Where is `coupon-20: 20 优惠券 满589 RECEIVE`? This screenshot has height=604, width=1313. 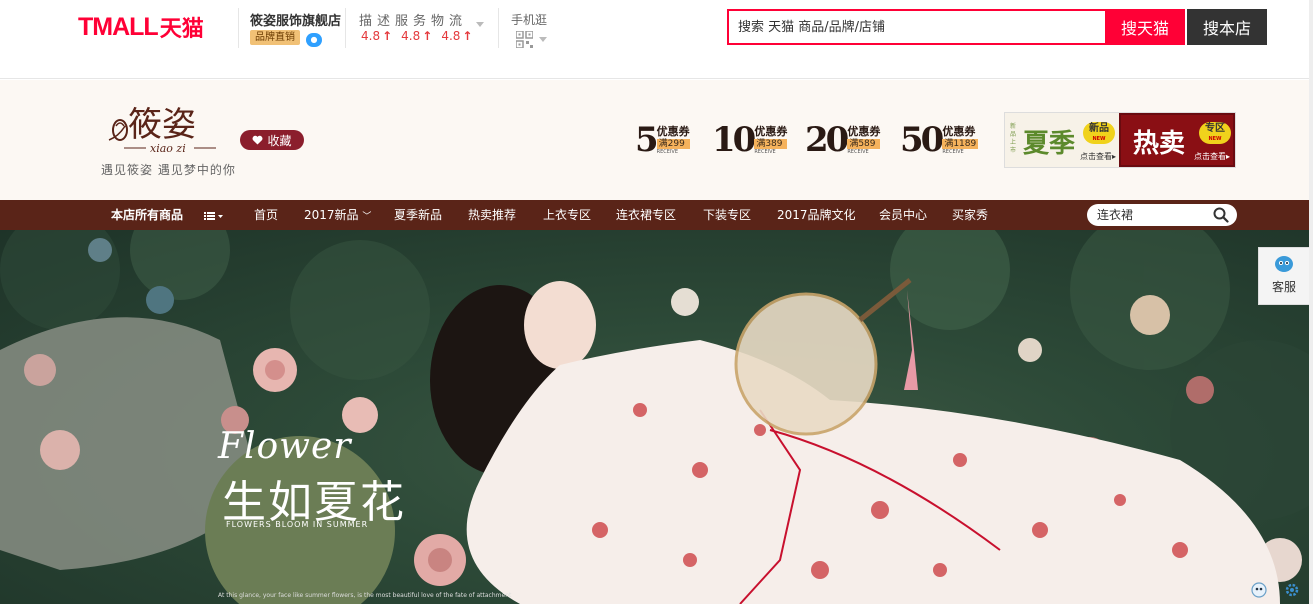 coupon-20: 20 优惠券 满589 RECEIVE is located at coordinates (843, 140).